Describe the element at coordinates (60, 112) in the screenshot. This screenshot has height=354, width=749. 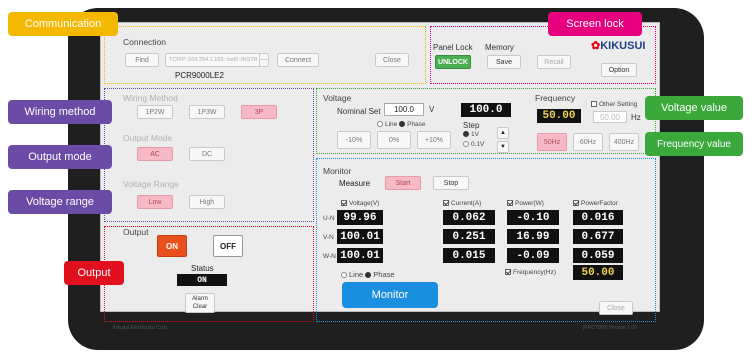
I see `wiring-method-callout: Wiring method` at that location.